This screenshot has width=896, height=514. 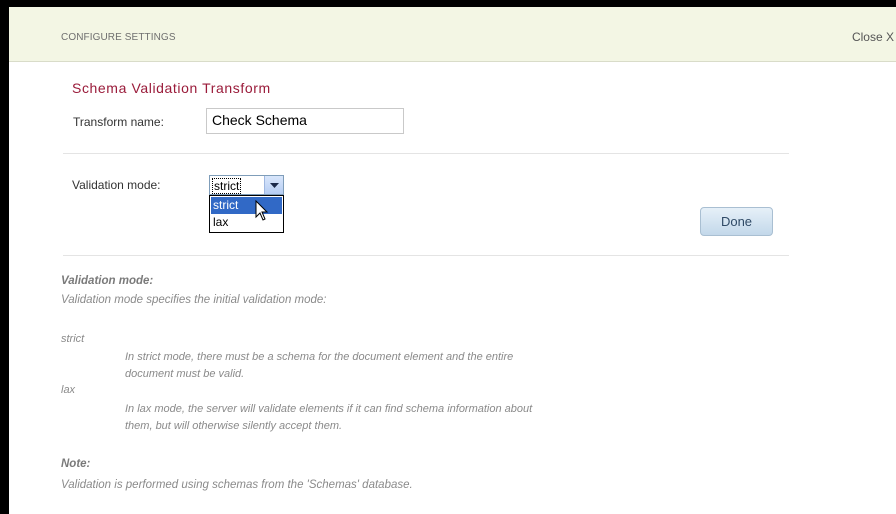 I want to click on divider-bottom, so click(x=426, y=255).